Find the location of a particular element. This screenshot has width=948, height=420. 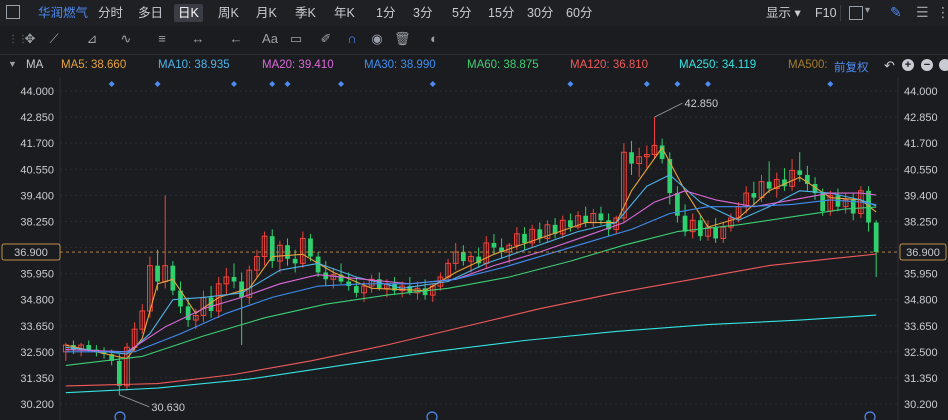

f10-button: F10 is located at coordinates (826, 13).